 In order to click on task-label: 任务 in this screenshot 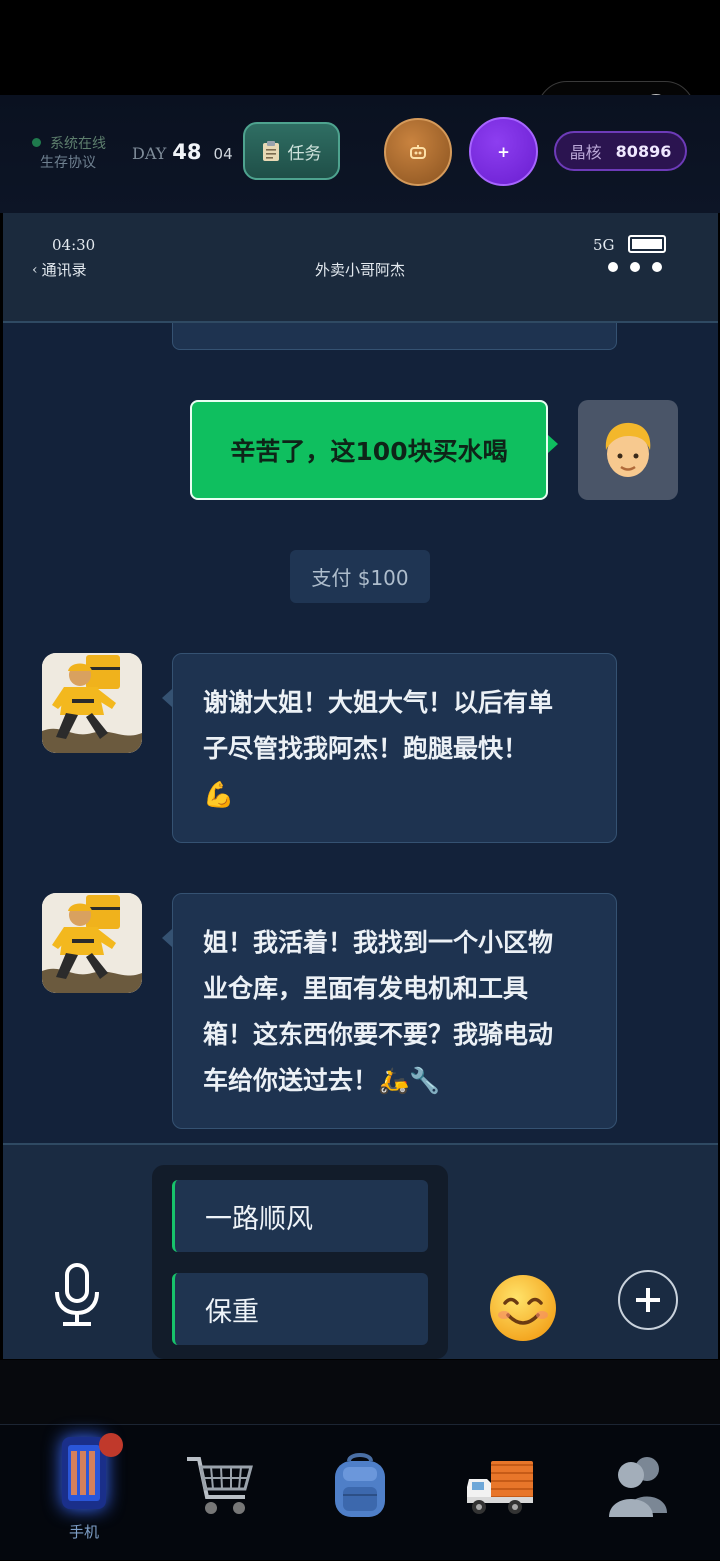, I will do `click(304, 153)`.